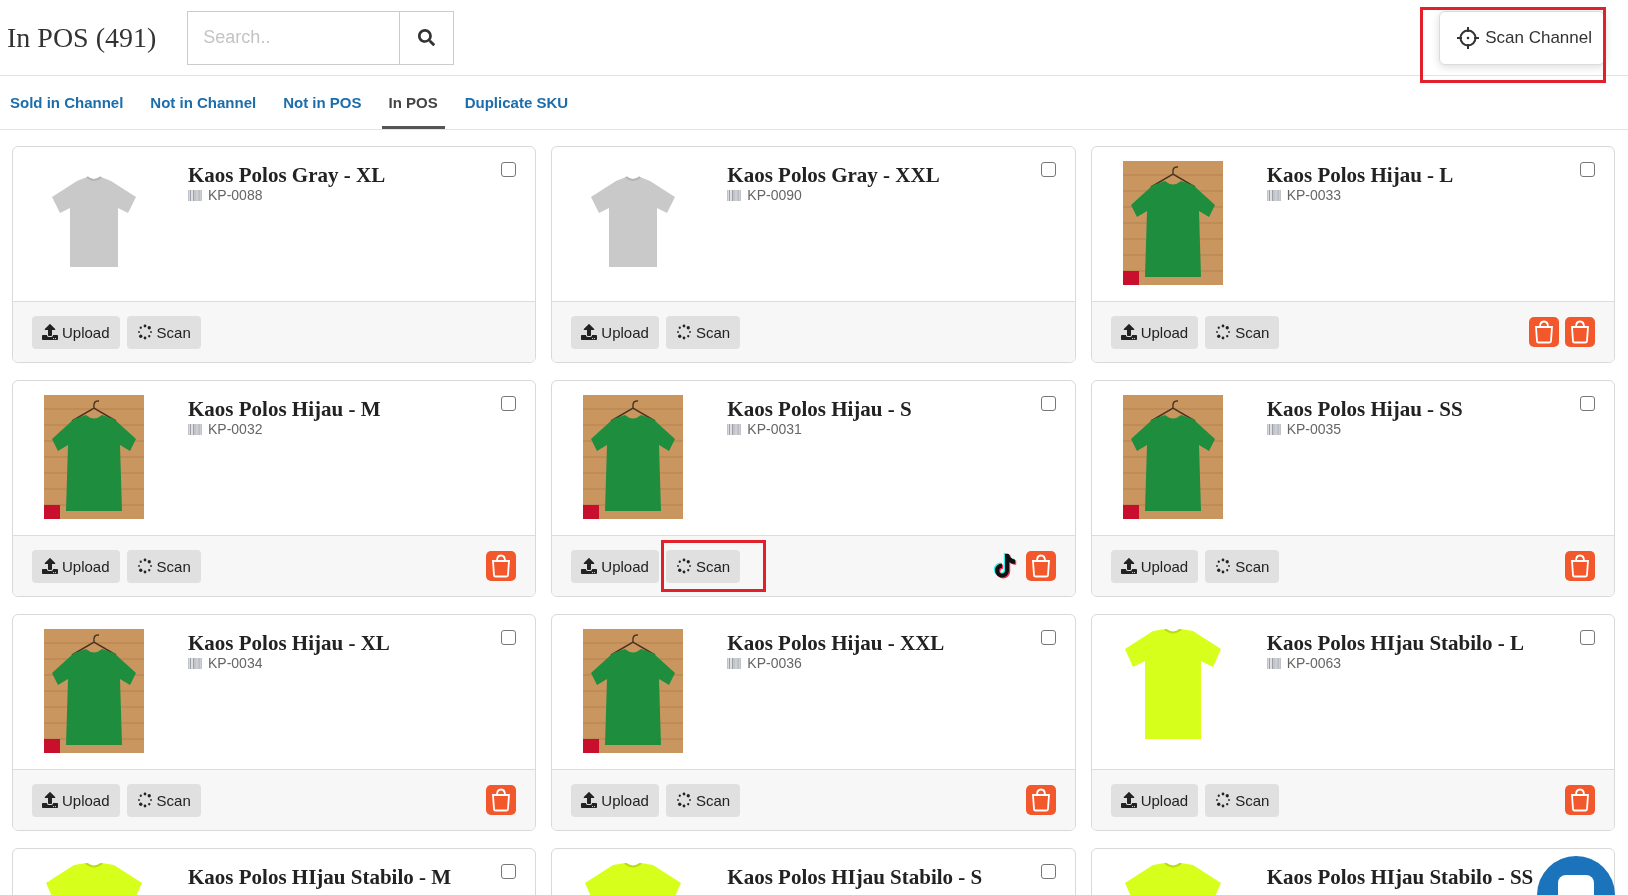  What do you see at coordinates (834, 175) in the screenshot?
I see `product-name: Kaos Polos Gray - XXL` at bounding box center [834, 175].